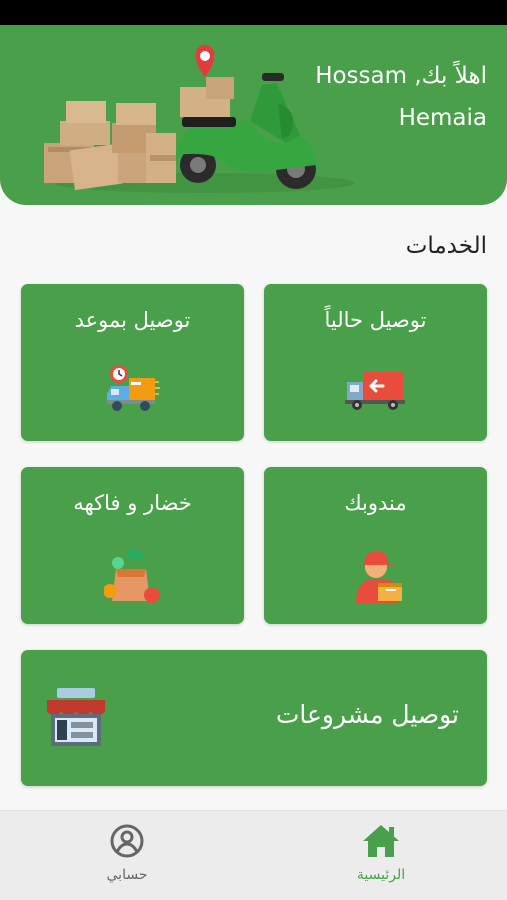 This screenshot has height=900, width=507. What do you see at coordinates (254, 718) in the screenshot?
I see `service-card-project-delivery: توصيل مشروعات` at bounding box center [254, 718].